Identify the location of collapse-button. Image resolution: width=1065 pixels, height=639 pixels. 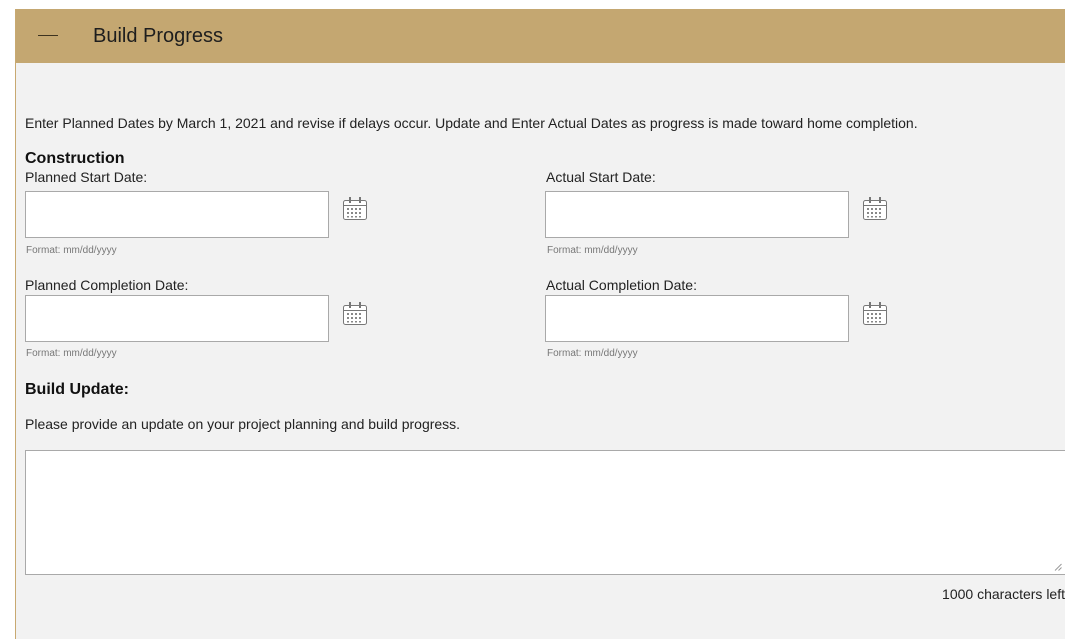
(50, 36).